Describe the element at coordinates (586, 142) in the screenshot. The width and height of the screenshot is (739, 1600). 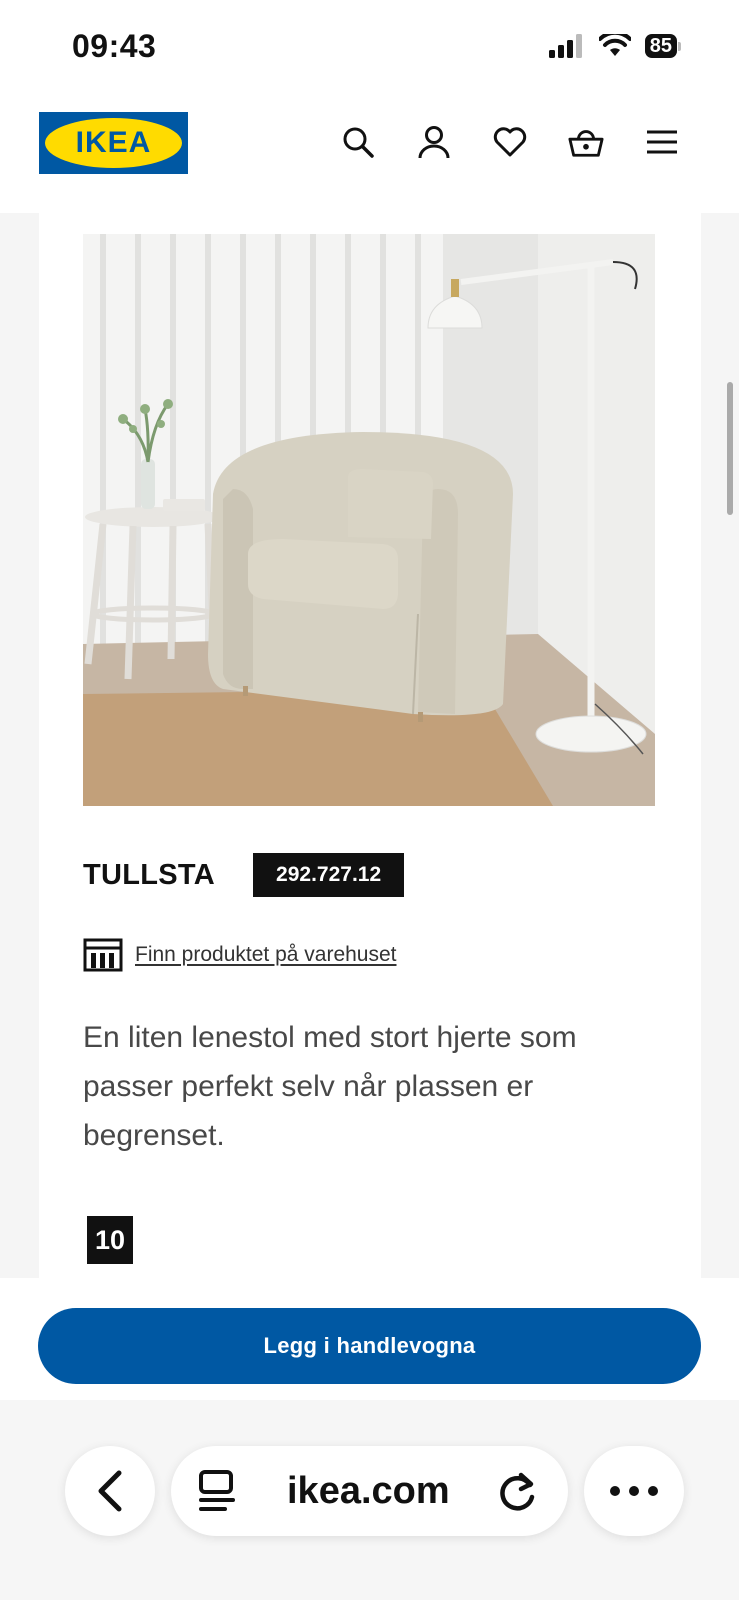
I see `basket-icon` at that location.